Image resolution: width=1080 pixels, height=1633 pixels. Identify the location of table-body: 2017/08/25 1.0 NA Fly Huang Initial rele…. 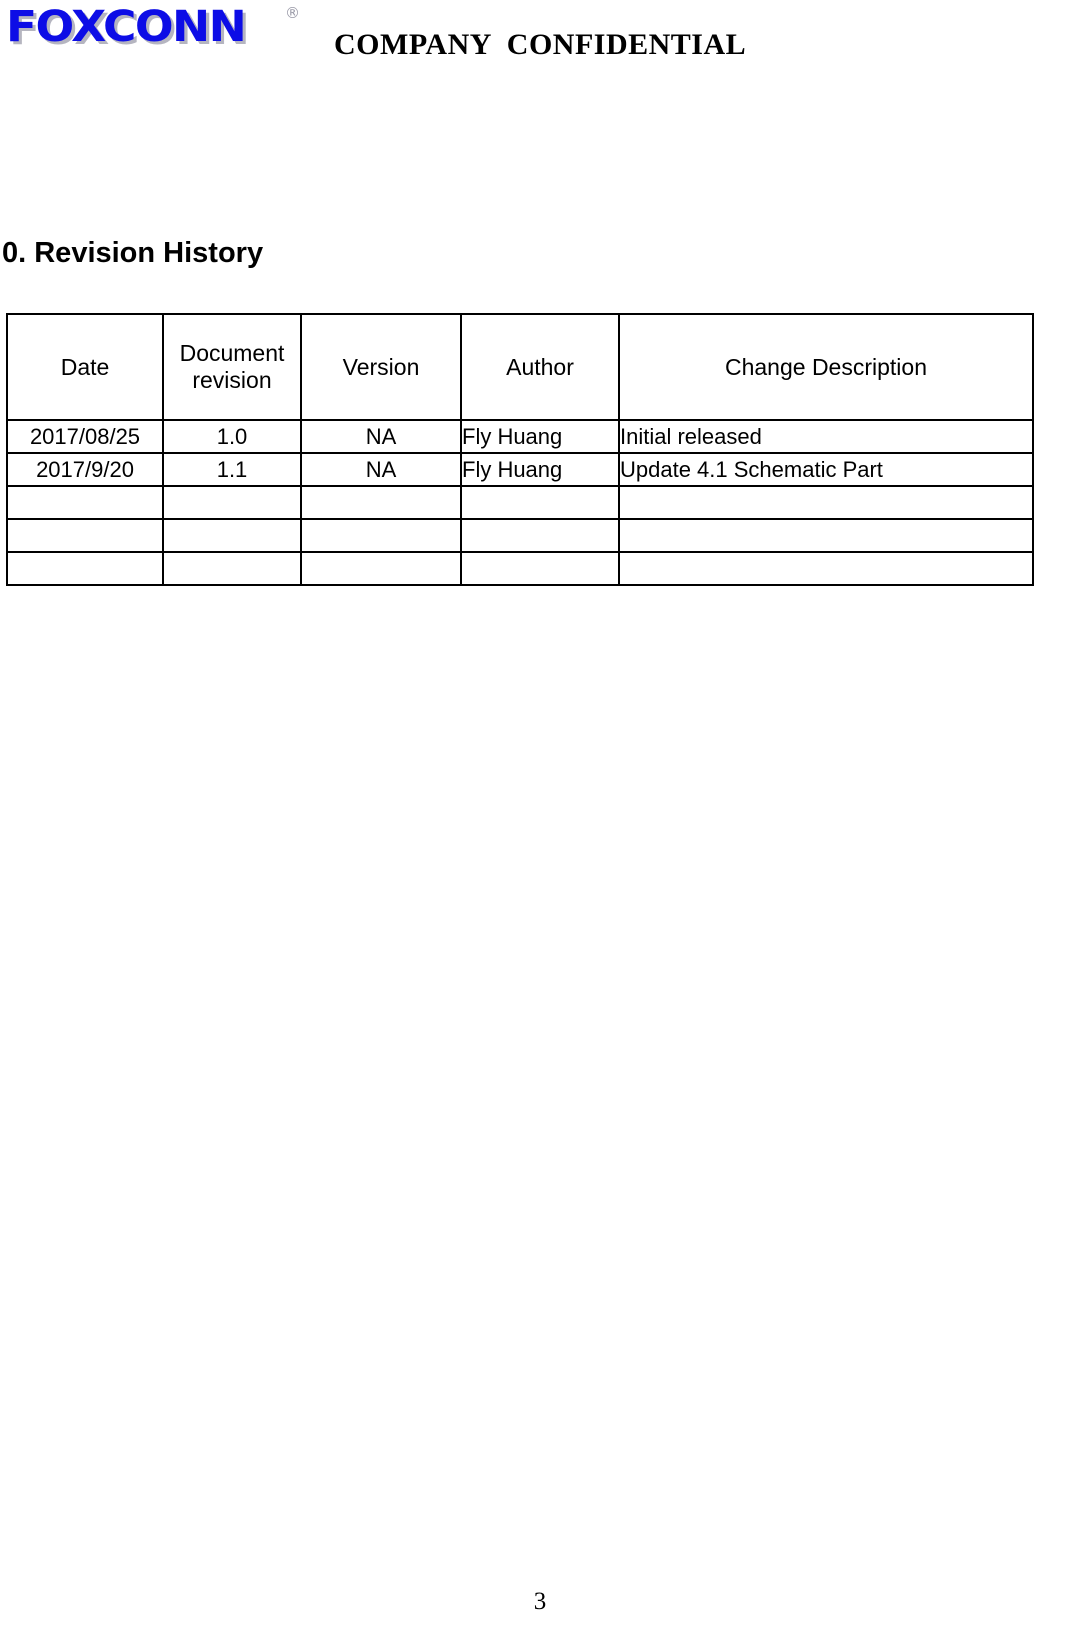
(520, 502).